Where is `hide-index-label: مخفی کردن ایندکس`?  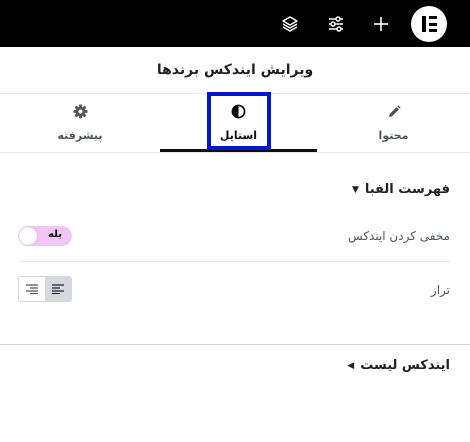
hide-index-label: مخفی کردن ایندکس is located at coordinates (399, 236).